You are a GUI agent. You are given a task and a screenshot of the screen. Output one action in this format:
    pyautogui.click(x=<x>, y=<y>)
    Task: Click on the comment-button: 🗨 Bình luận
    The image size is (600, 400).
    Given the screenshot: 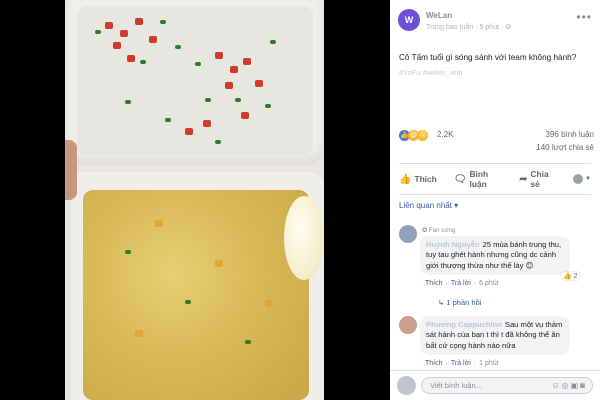 What is the action you would take?
    pyautogui.click(x=478, y=179)
    